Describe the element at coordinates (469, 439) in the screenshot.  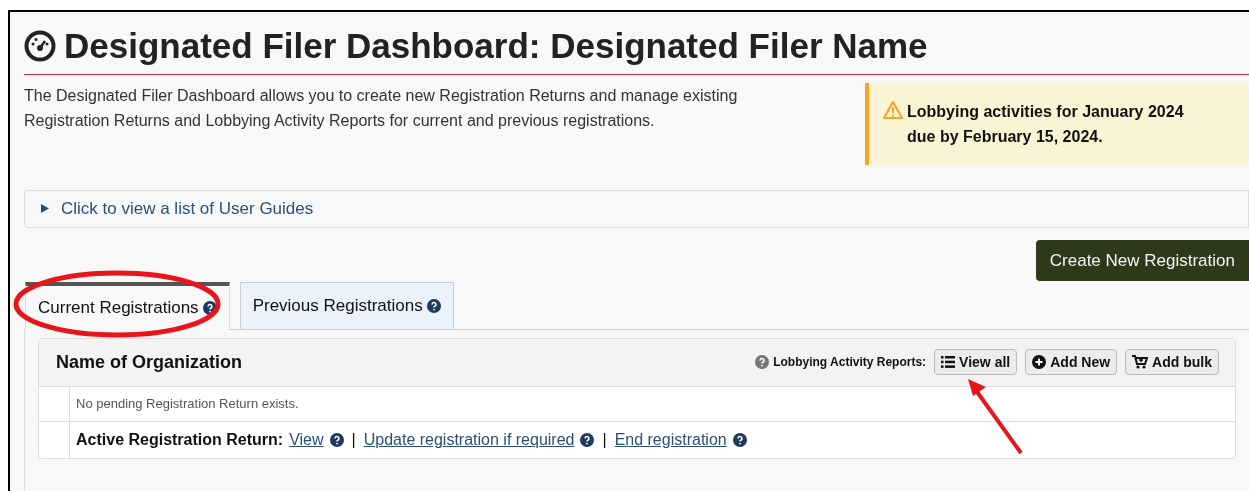
I see `registration-link: Update registration if required` at that location.